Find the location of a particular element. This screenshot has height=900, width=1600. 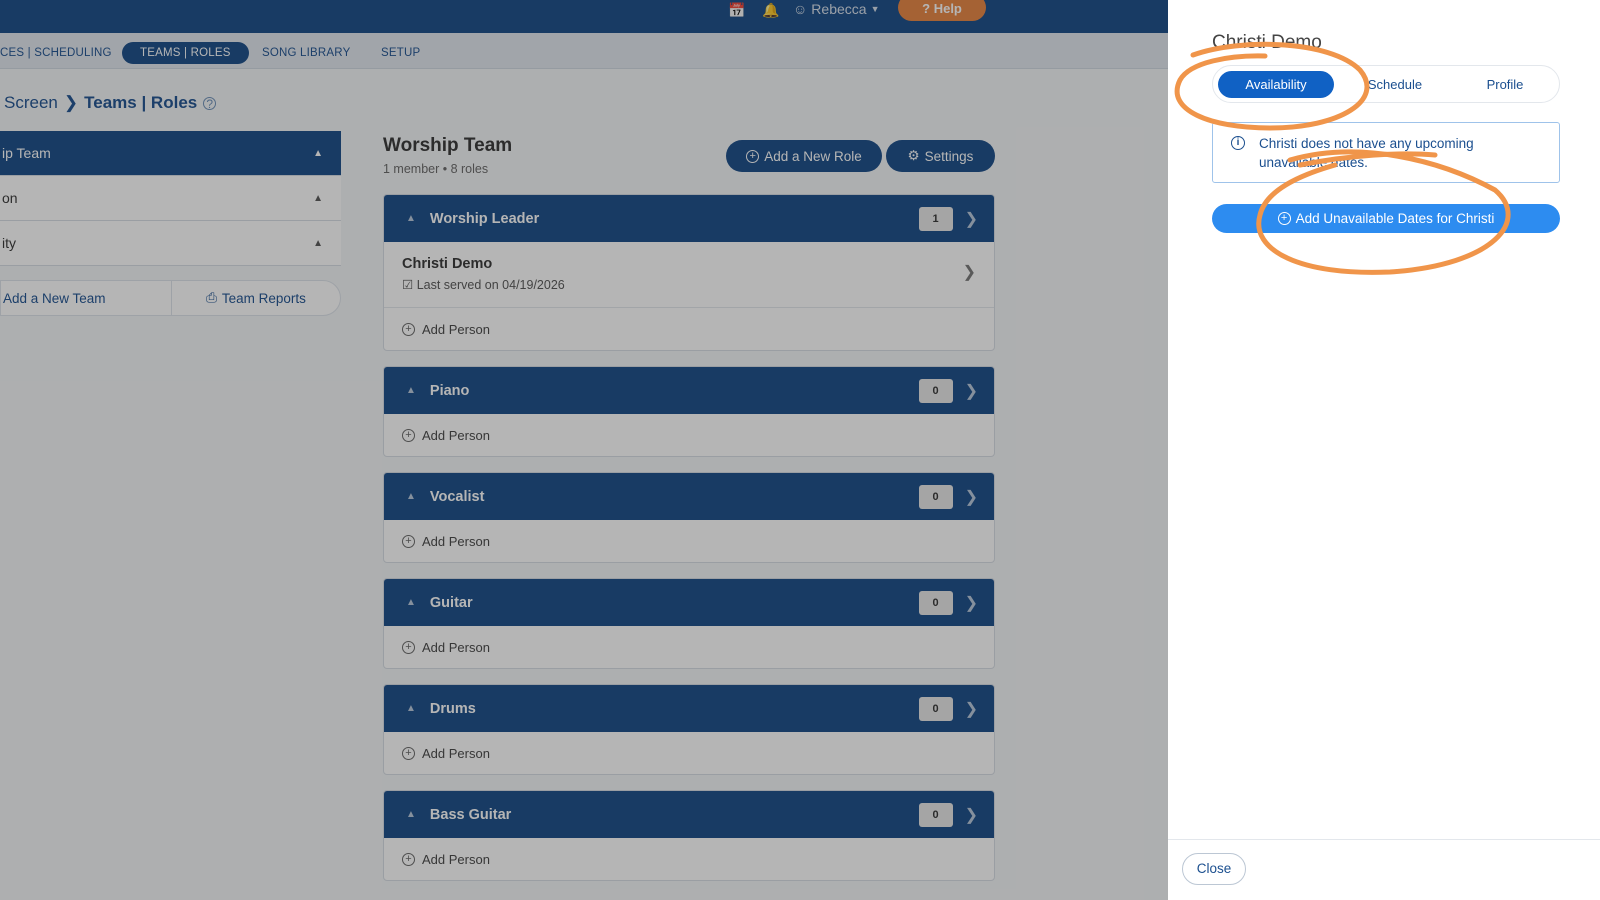

tab-schedule: Schedule is located at coordinates (1395, 84).